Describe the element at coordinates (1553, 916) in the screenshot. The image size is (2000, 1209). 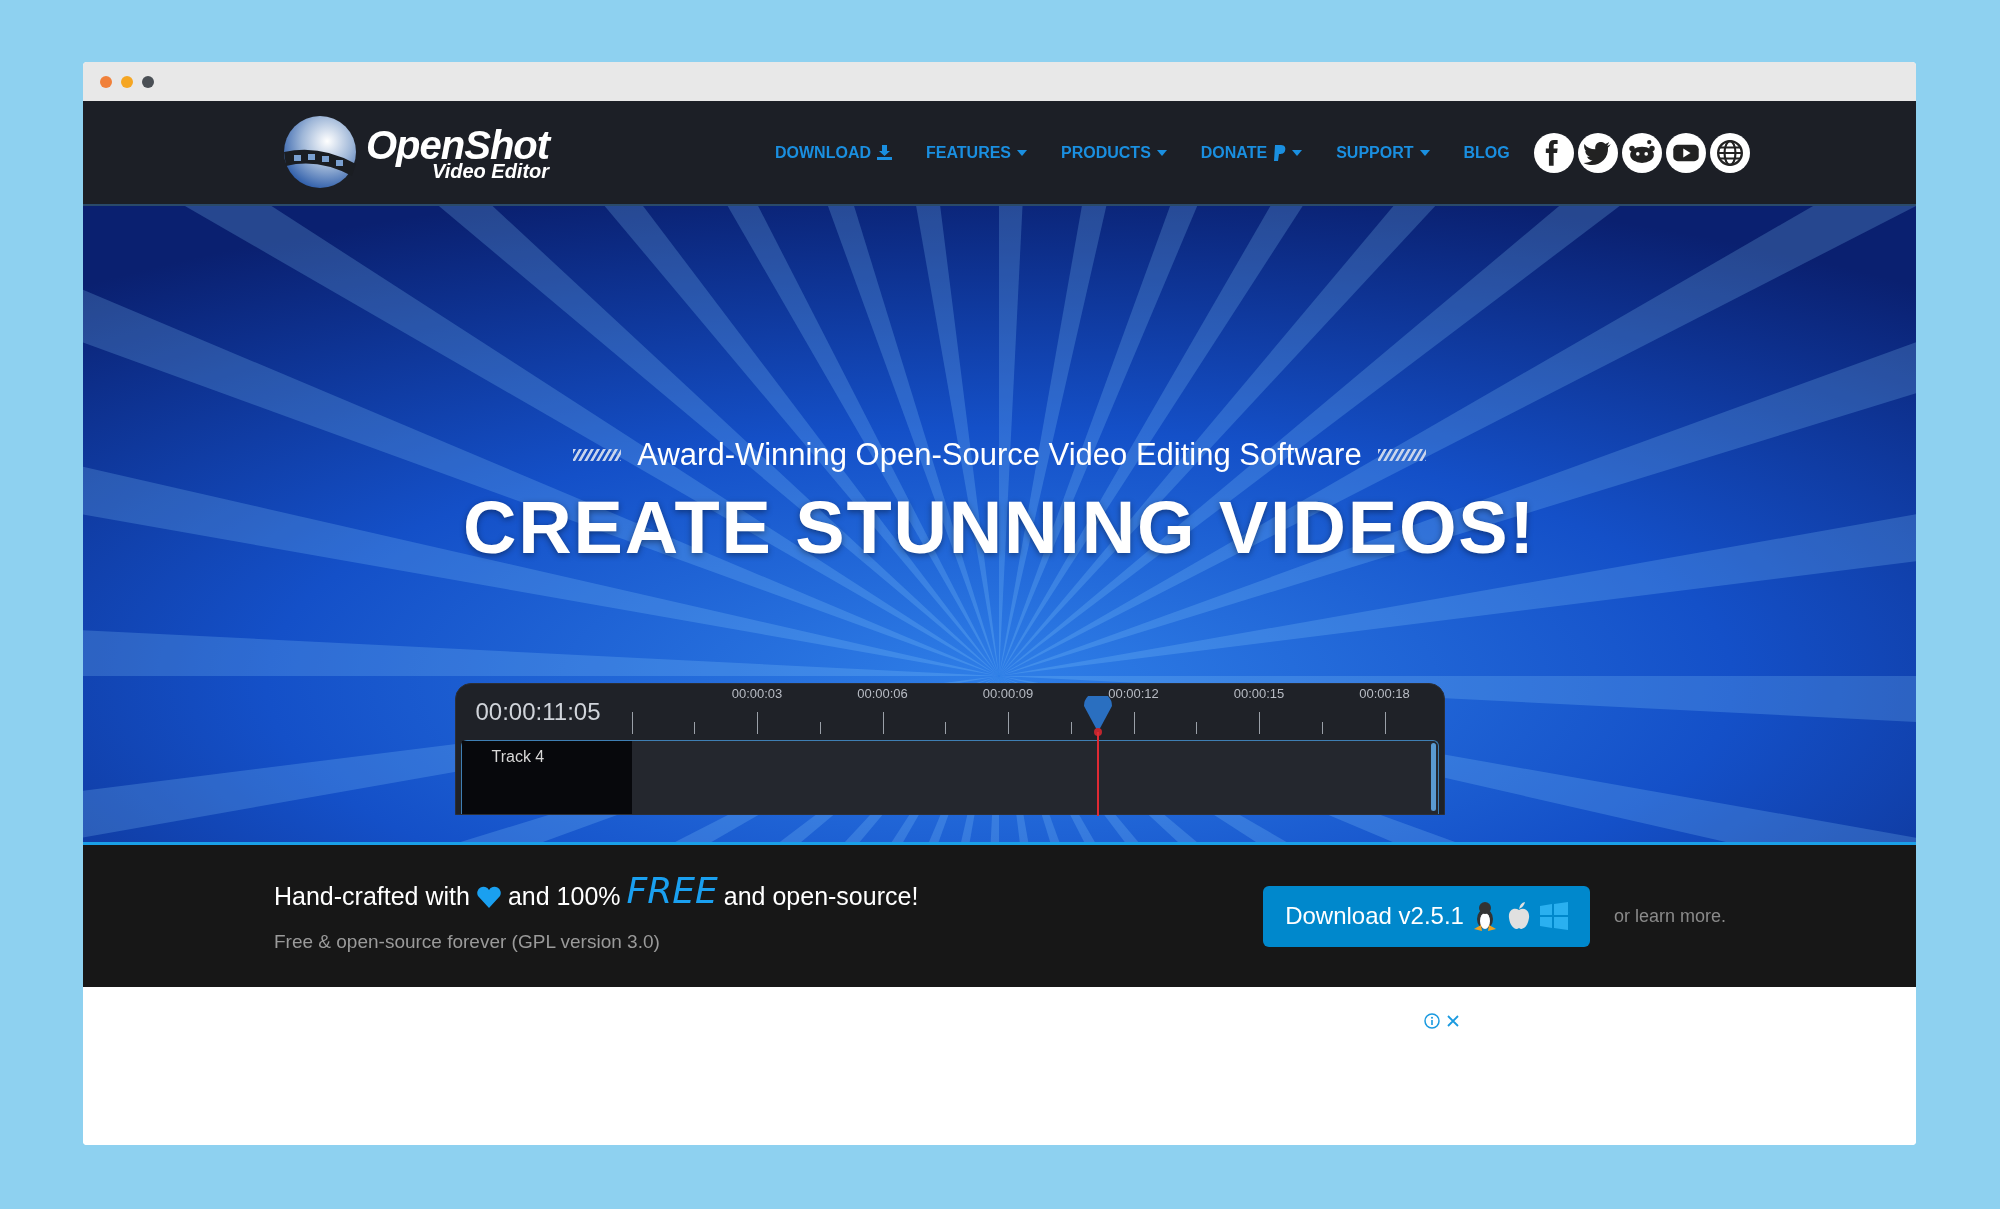
I see `windows-icon` at that location.